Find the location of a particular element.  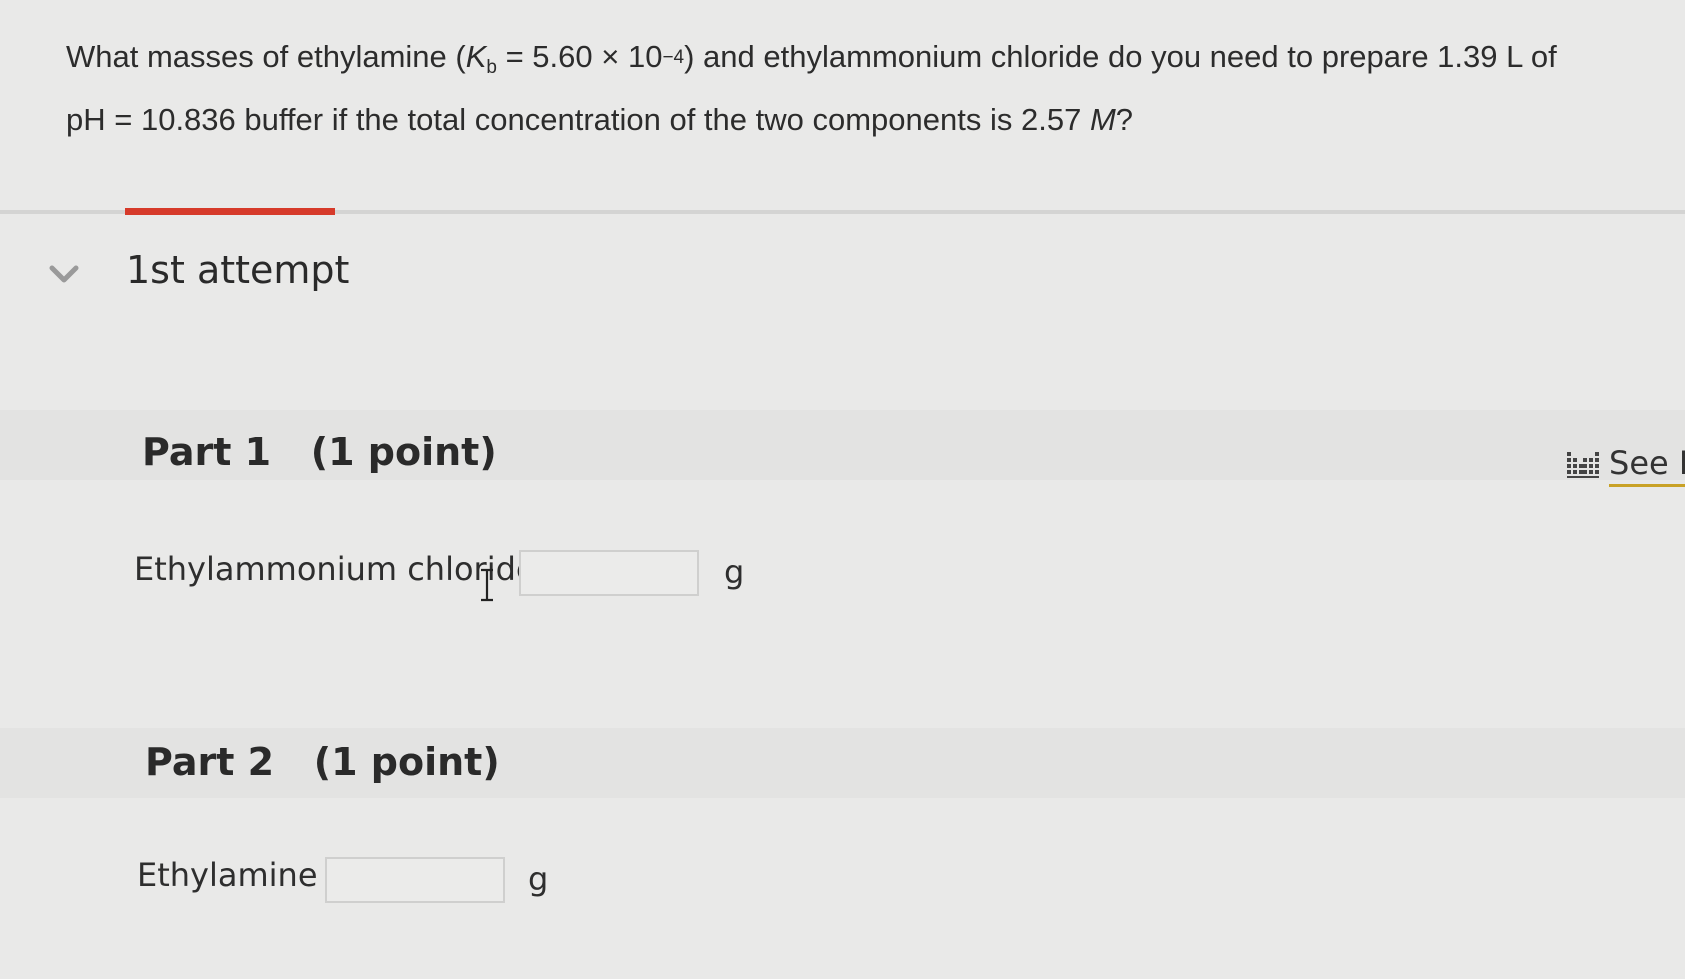

kb-exponent: −4 is located at coordinates (673, 57).